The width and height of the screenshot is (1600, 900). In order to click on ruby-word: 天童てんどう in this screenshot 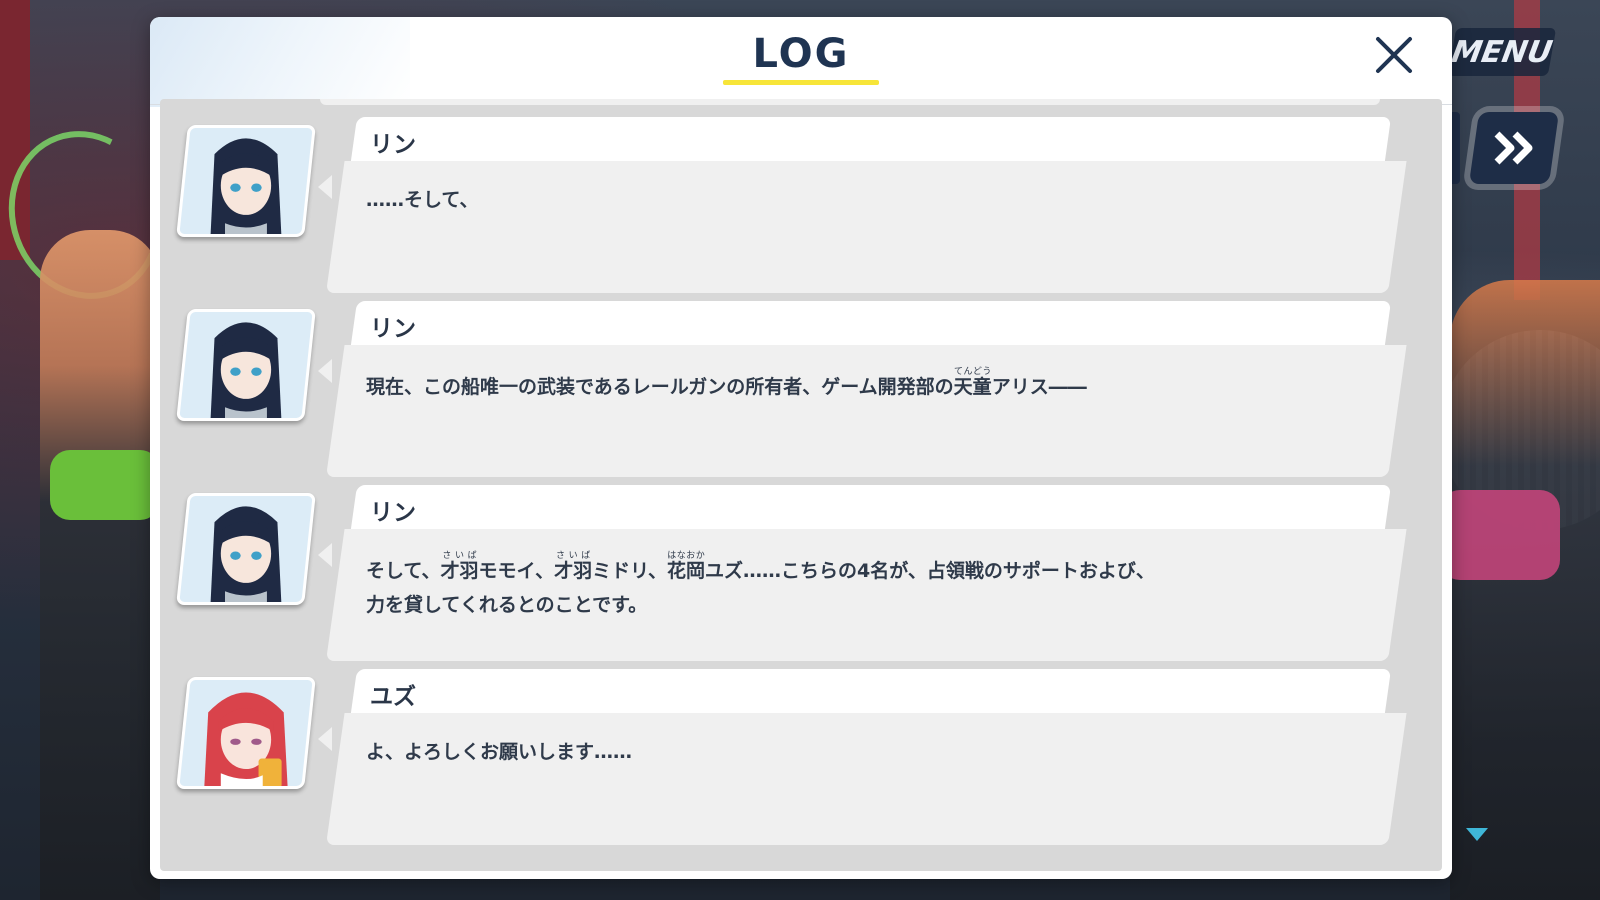, I will do `click(972, 382)`.